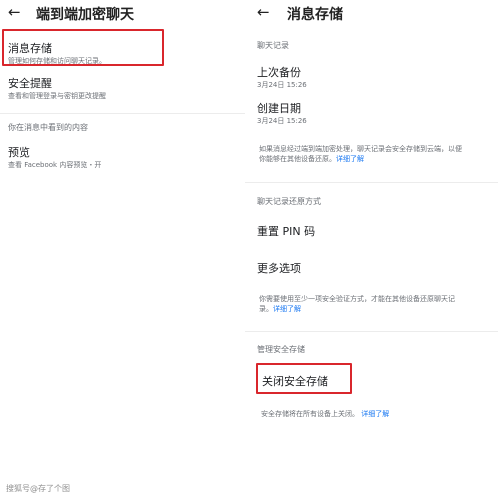 The height and width of the screenshot is (498, 498). Describe the element at coordinates (357, 299) in the screenshot. I see `info-line: 你需要使用至少一项安全验证方式，才能在其他设备还原聊天记` at that location.